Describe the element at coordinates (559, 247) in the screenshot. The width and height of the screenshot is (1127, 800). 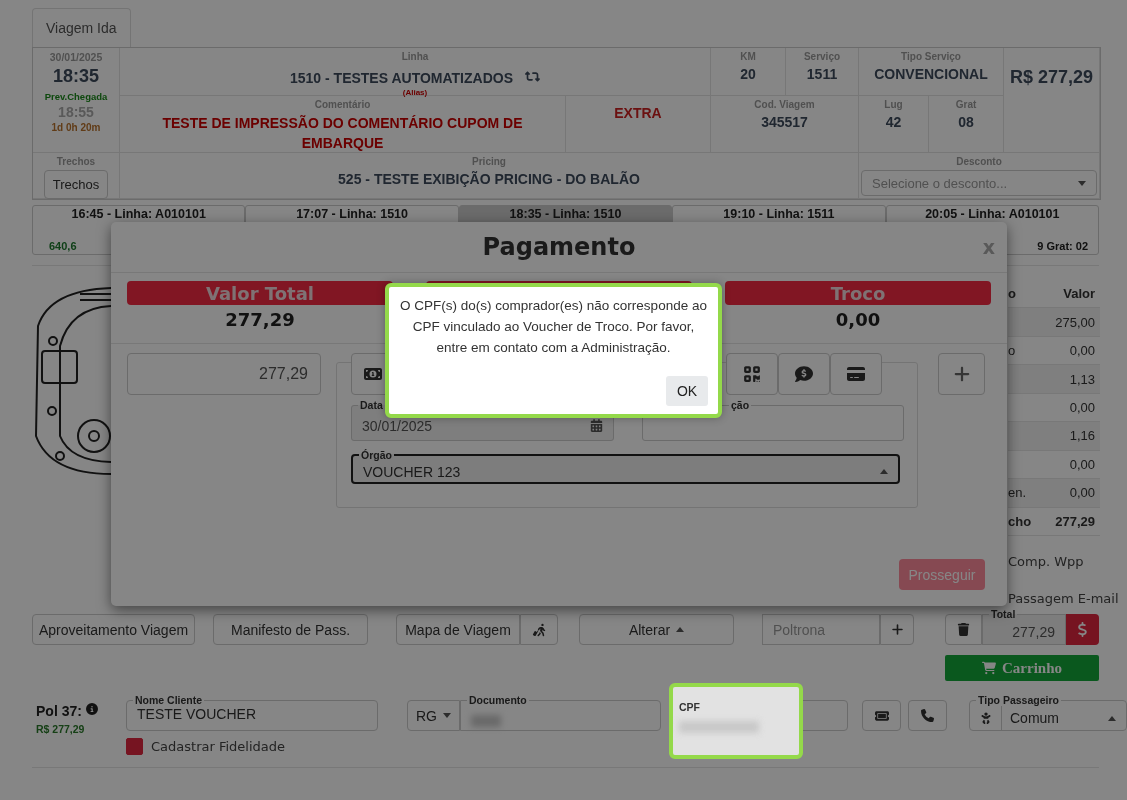
I see `dialog-title: Pagamento` at that location.